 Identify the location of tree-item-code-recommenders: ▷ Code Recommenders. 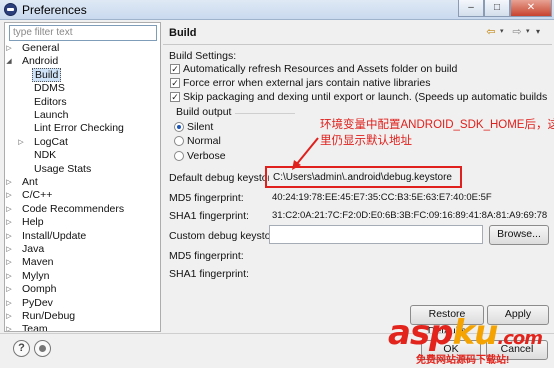
(66, 209).